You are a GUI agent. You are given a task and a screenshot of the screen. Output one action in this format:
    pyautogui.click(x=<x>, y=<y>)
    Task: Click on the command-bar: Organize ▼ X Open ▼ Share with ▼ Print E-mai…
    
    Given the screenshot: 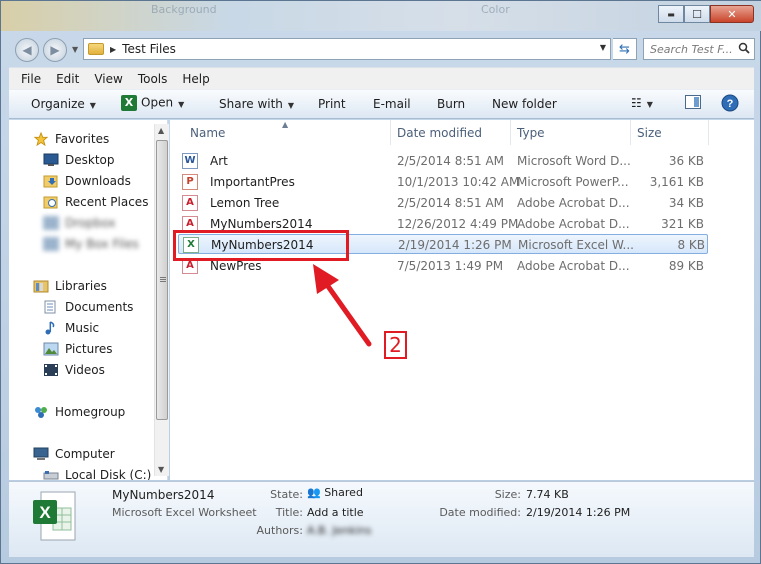 What is the action you would take?
    pyautogui.click(x=381, y=104)
    